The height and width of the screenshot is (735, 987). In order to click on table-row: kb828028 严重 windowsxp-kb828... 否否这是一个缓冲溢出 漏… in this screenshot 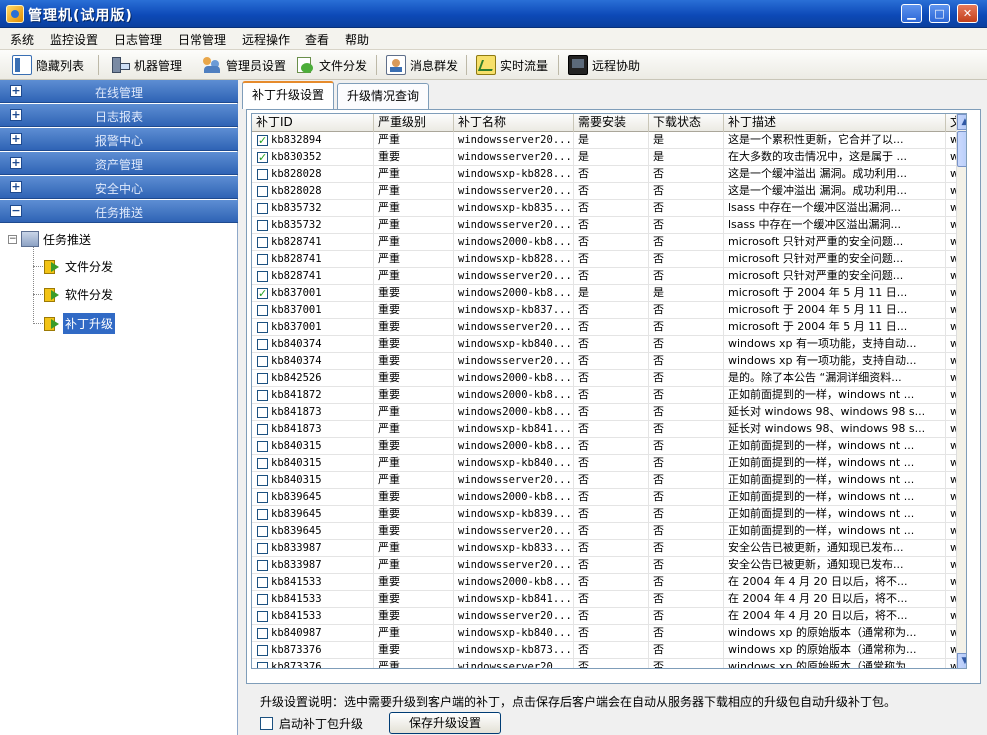, I will do `click(609, 174)`.